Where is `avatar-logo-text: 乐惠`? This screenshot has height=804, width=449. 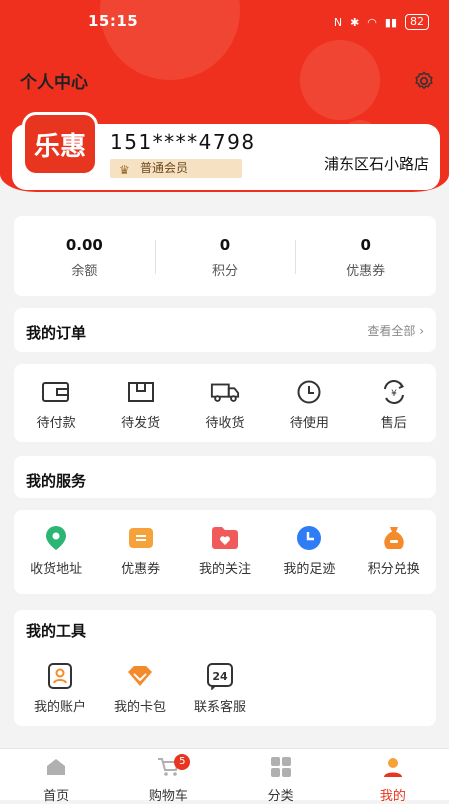 avatar-logo-text: 乐惠 is located at coordinates (59, 146).